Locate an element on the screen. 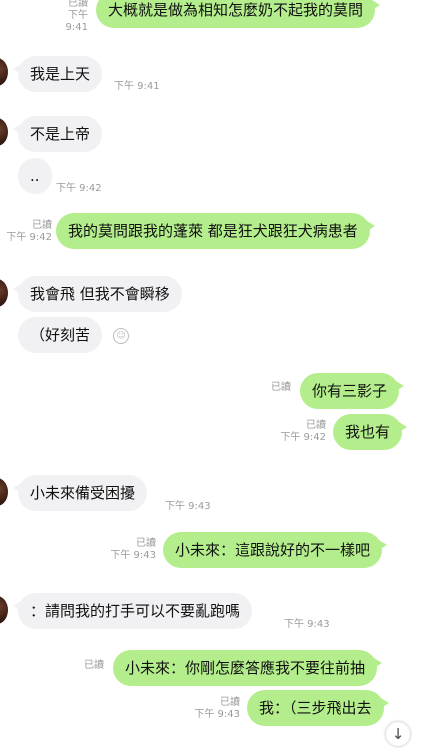 The width and height of the screenshot is (427, 748). message-text: 小未來備受困擾 is located at coordinates (83, 493).